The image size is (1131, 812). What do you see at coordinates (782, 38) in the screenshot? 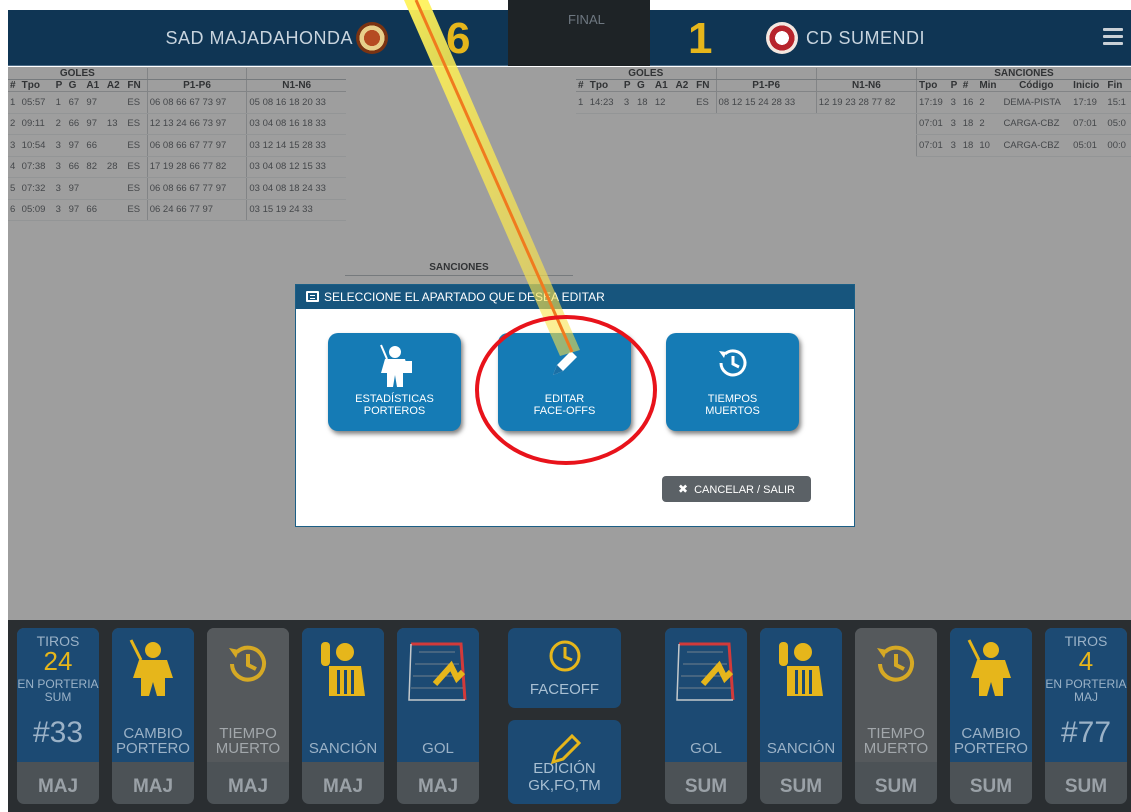
I see `away-team-crest-icon` at bounding box center [782, 38].